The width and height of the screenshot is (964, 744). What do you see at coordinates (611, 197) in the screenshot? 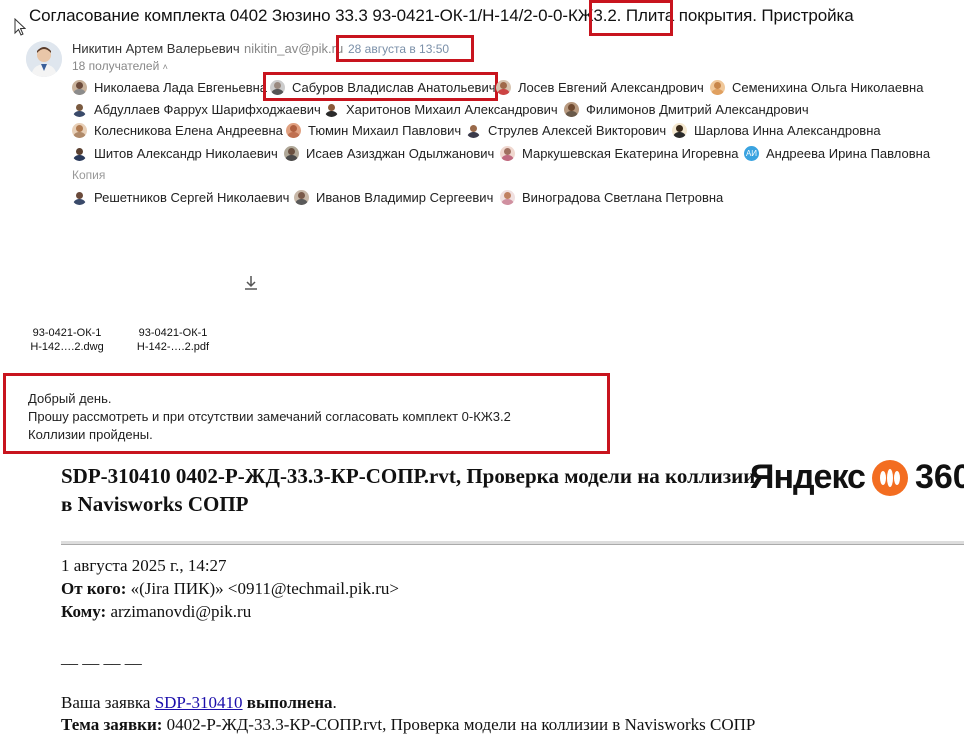
I see `cc-chip: Виноградова Светлана Петровна` at bounding box center [611, 197].